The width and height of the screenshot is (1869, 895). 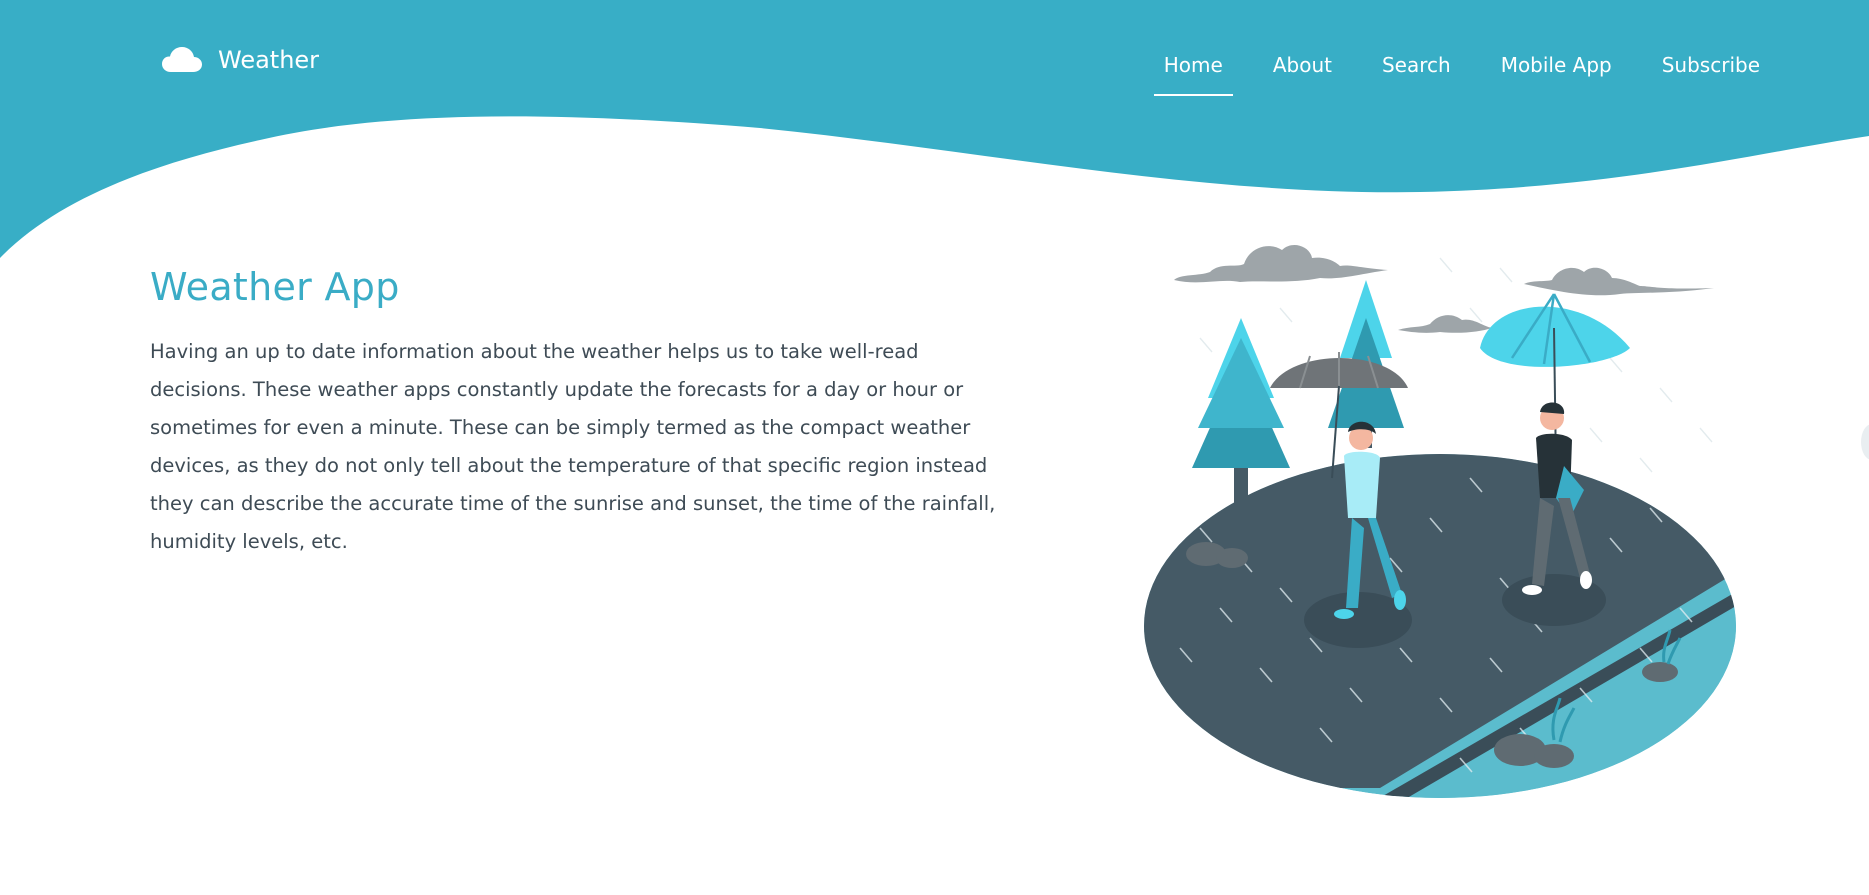 What do you see at coordinates (1556, 73) in the screenshot?
I see `nav-mobile-app-link: Mobile App` at bounding box center [1556, 73].